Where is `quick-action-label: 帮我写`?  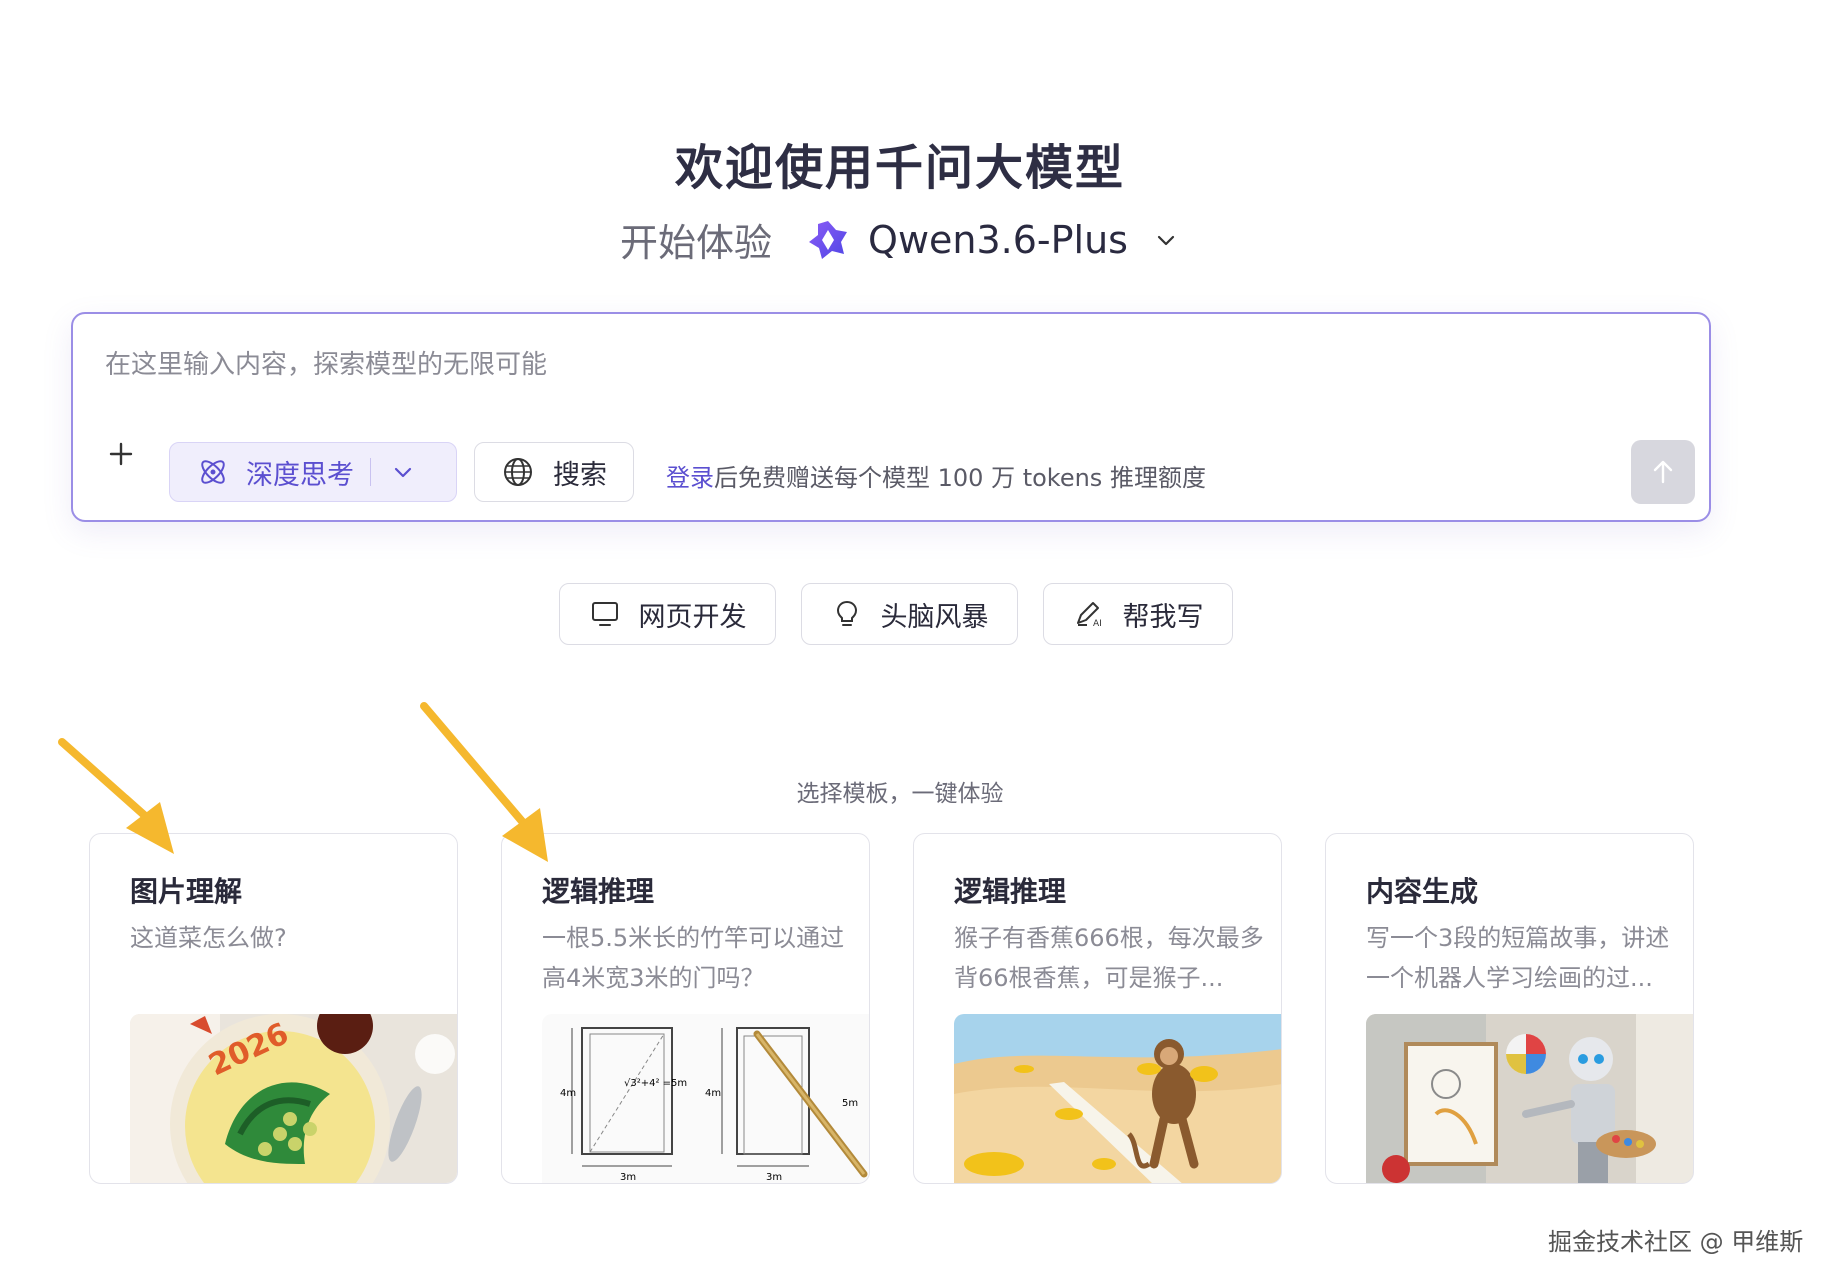
quick-action-label: 帮我写 is located at coordinates (1163, 617).